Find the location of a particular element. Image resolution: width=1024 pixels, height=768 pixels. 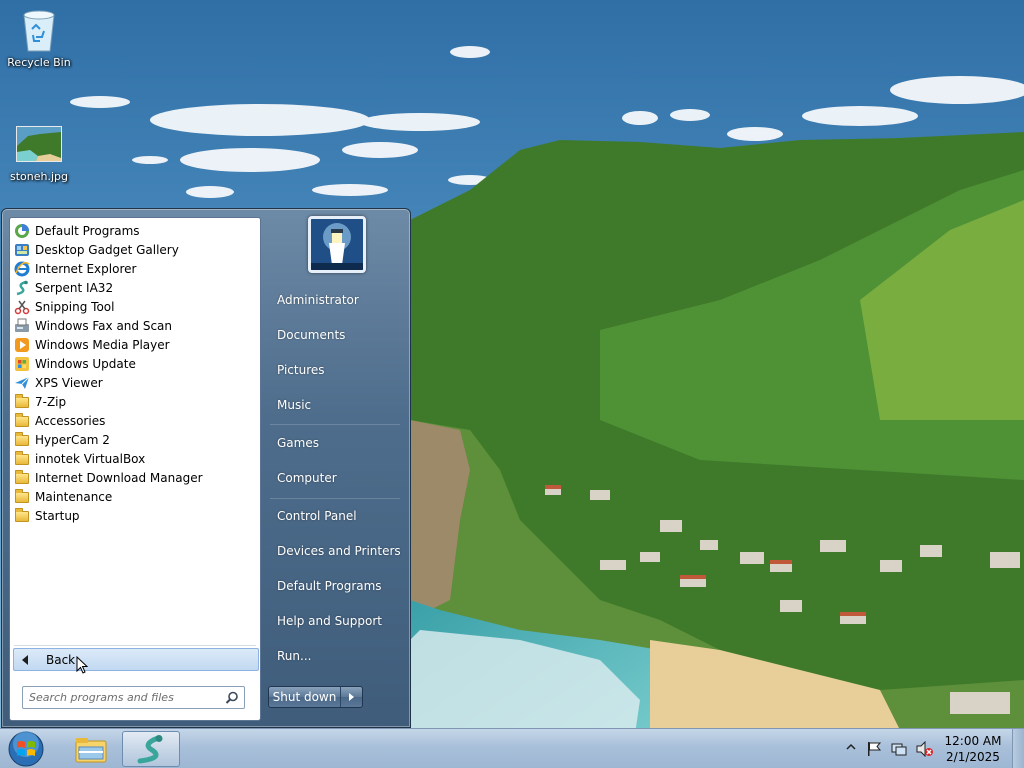

program-windows-fax-and-scan: Windows Fax and Scan is located at coordinates (135, 325).